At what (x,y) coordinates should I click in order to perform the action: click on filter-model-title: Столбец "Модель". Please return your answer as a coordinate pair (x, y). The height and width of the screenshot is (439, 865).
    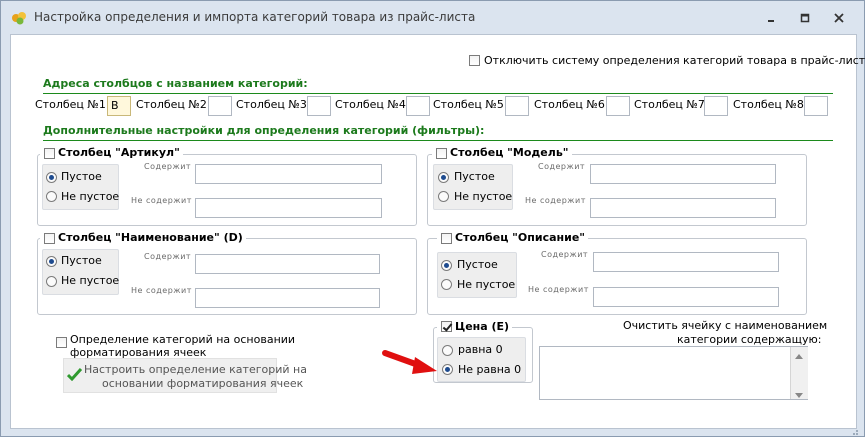
    Looking at the image, I should click on (502, 153).